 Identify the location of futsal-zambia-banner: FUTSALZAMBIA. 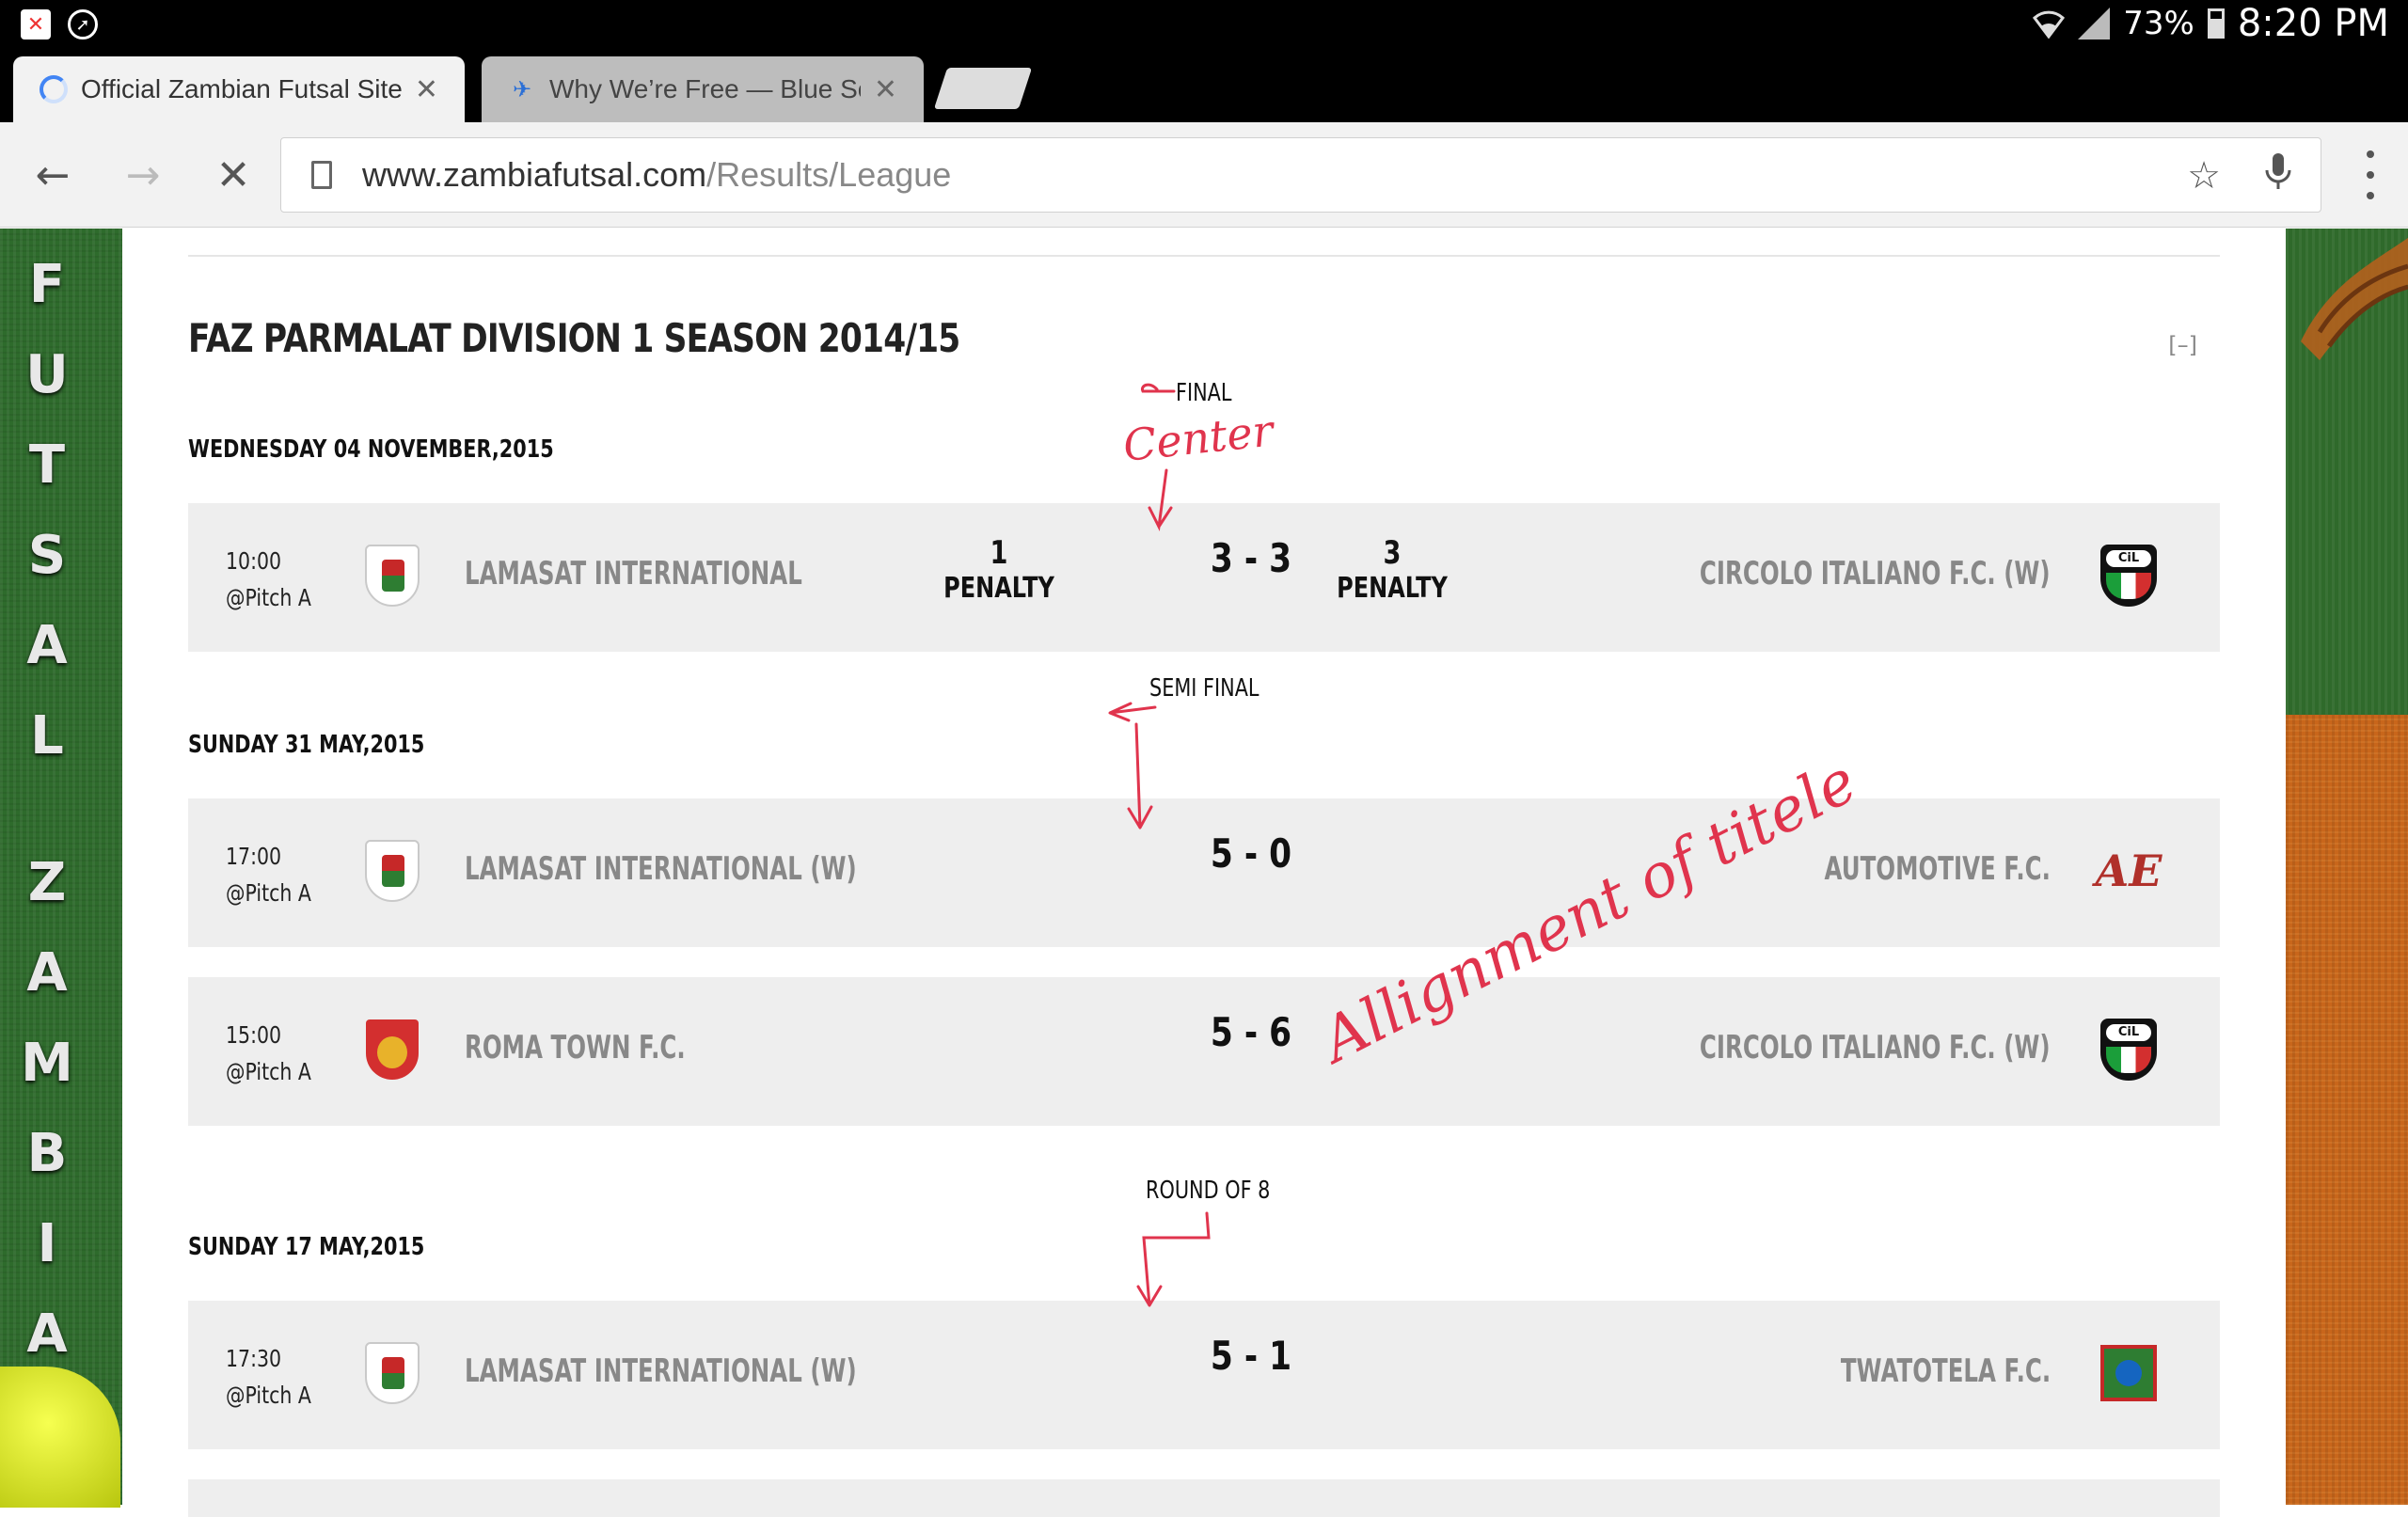
(61, 868).